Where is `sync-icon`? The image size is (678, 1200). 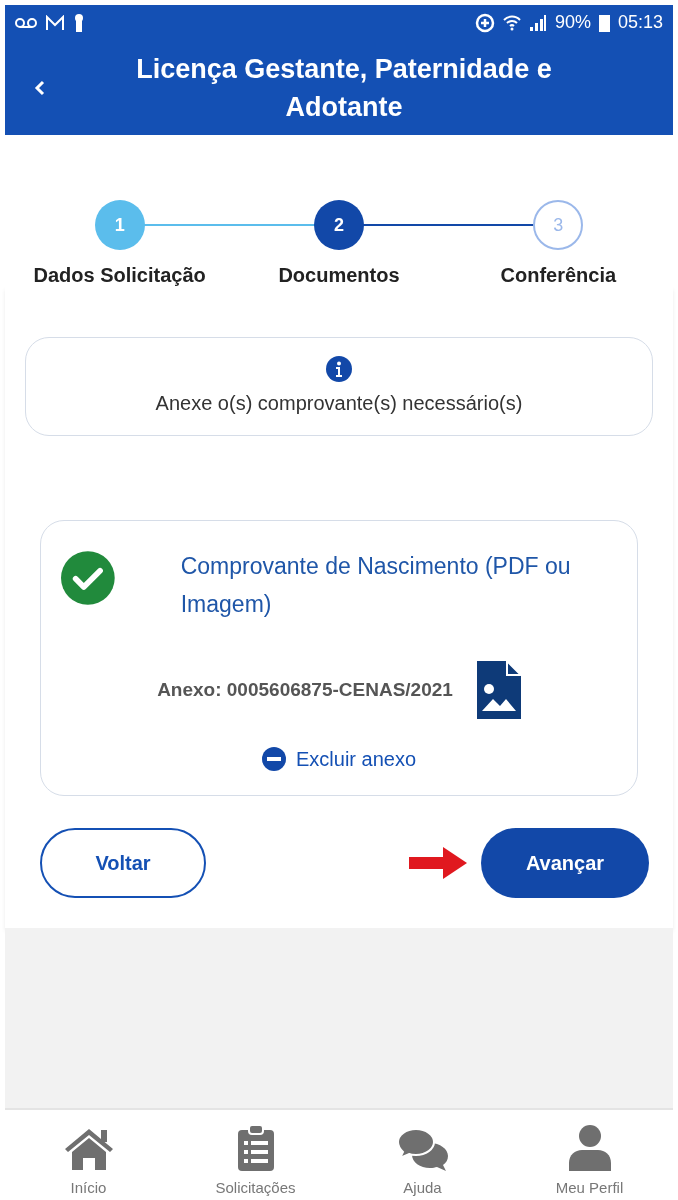 sync-icon is located at coordinates (484, 22).